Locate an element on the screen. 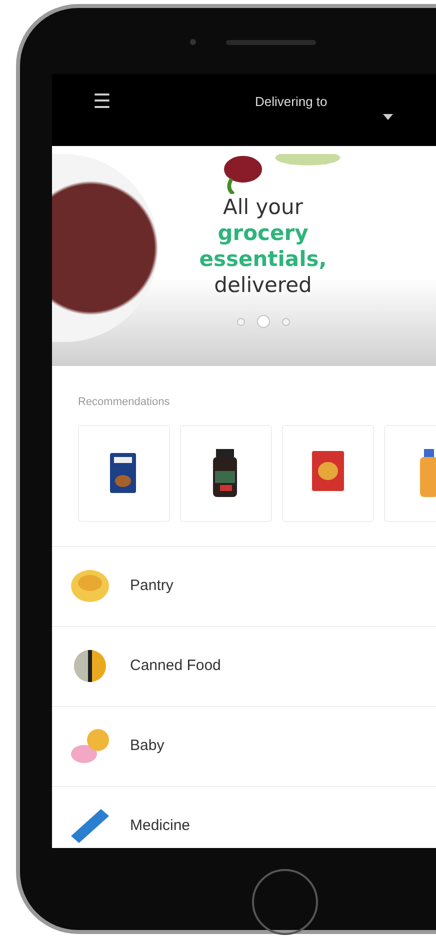  category-row: Canned Food is located at coordinates (244, 666).